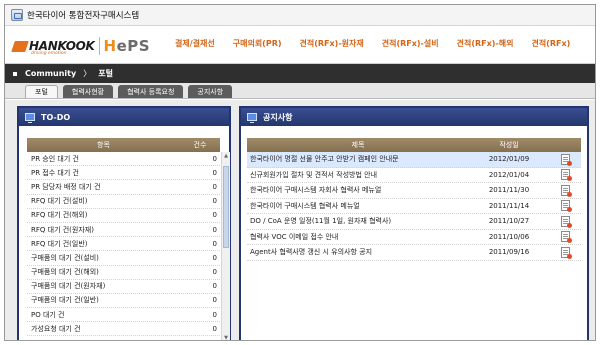 This screenshot has width=600, height=345. What do you see at coordinates (509, 190) in the screenshot?
I see `notice-date: 2011/11/30` at bounding box center [509, 190].